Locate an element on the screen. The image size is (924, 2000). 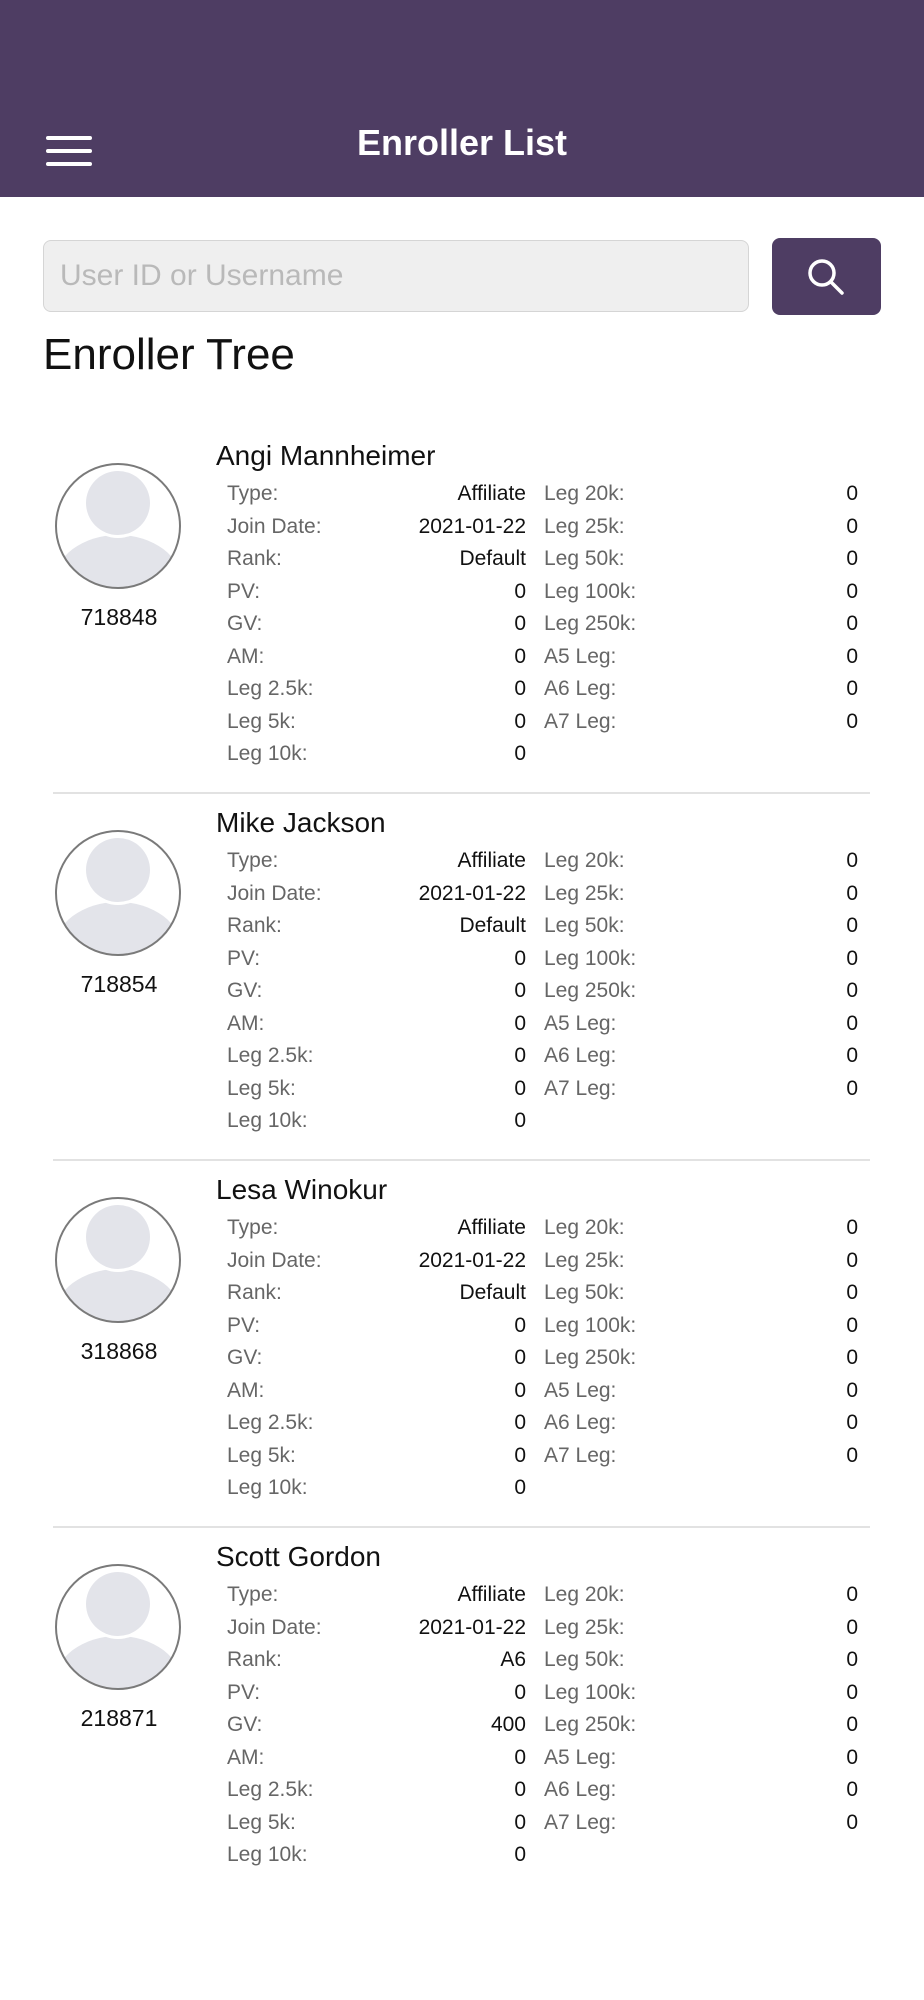
stat-label: Leg 50k: is located at coordinates (584, 925).